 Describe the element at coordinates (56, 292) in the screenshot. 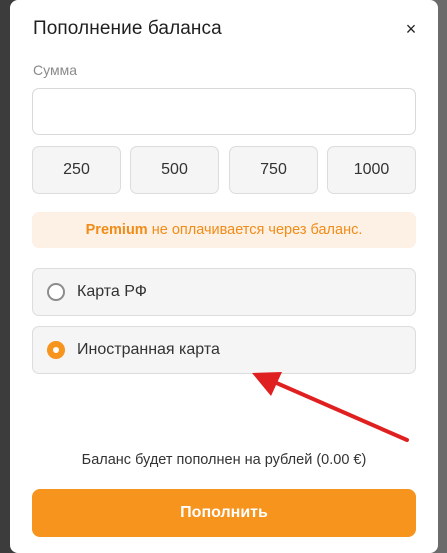

I see `radio-unchecked-icon` at that location.